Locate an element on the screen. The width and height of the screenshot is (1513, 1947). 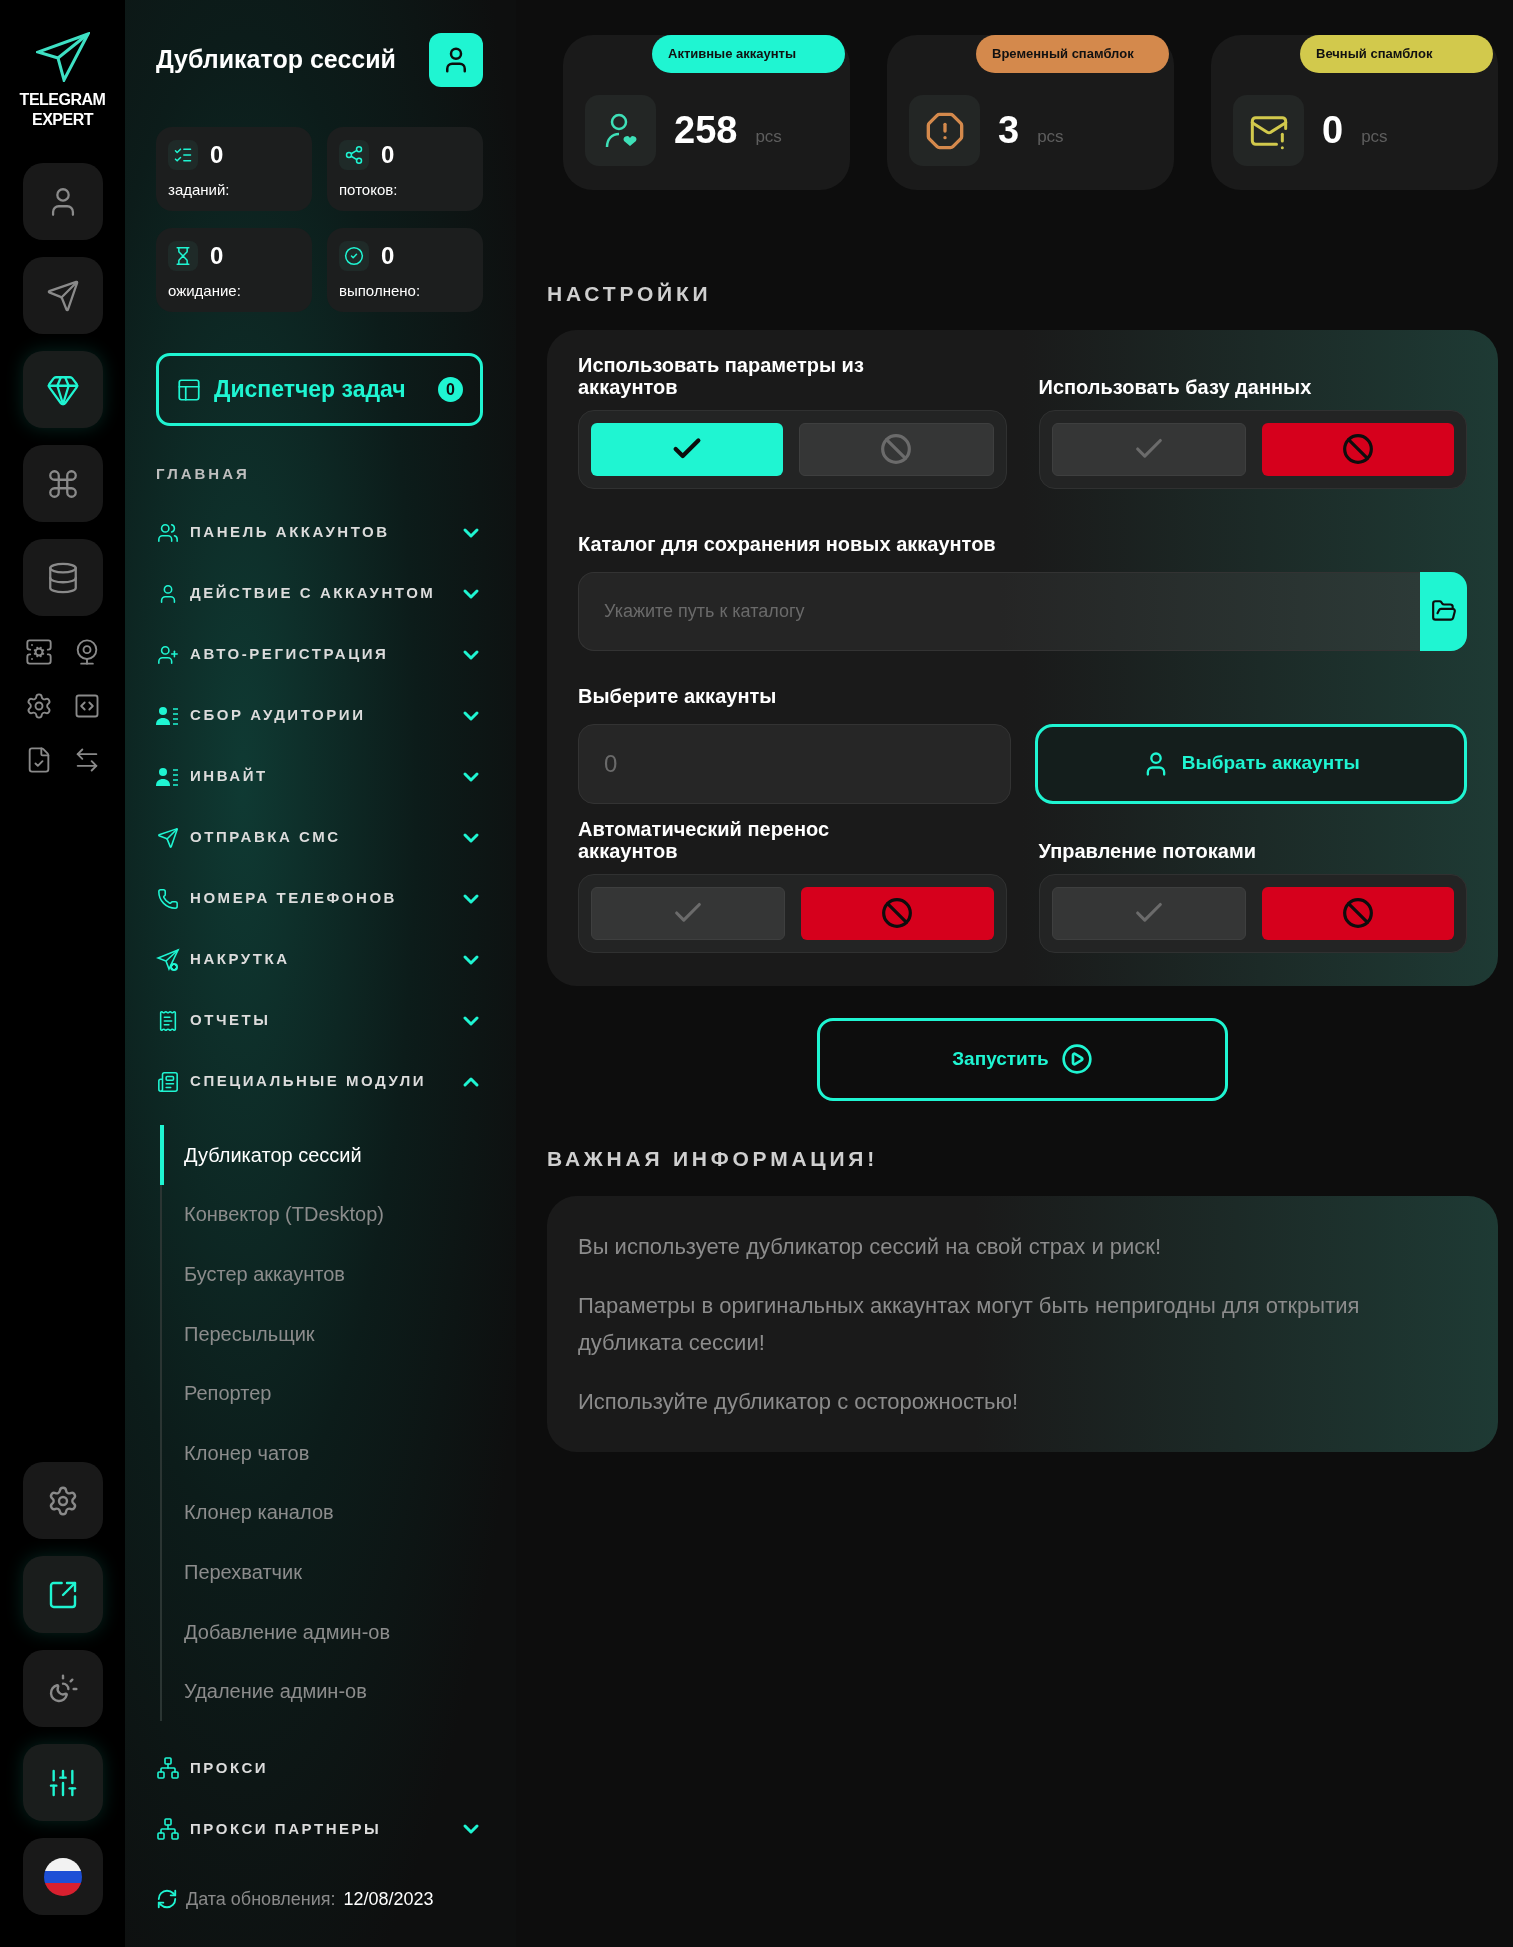
task-manager-button: Диспетчер задач 0 is located at coordinates (319, 389).